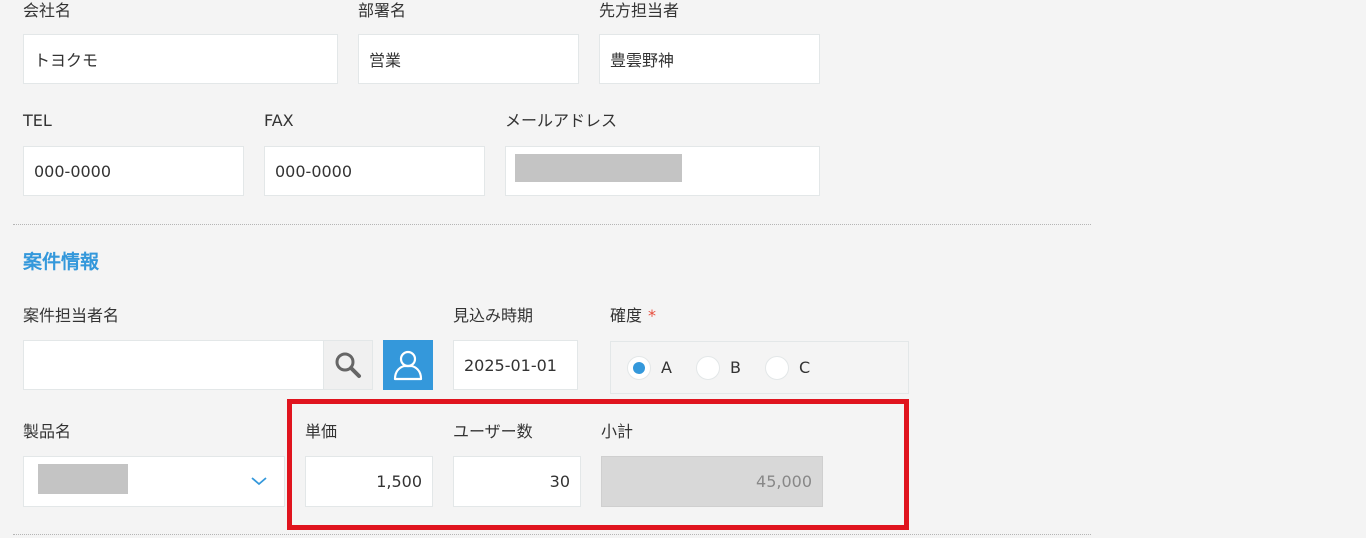 The image size is (1366, 538). I want to click on fax-label: FAX, so click(279, 120).